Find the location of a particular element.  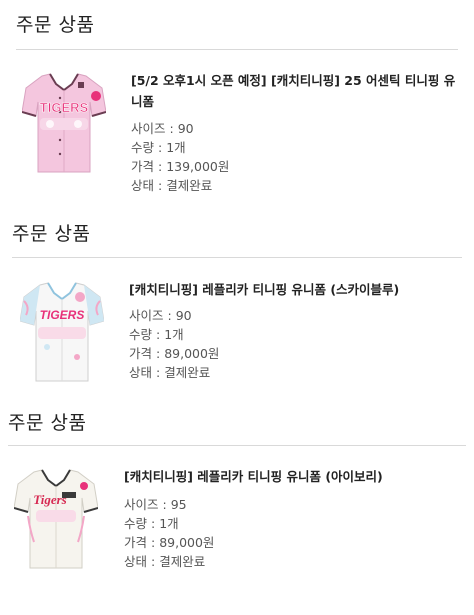

size-row: 사이즈 : 95 is located at coordinates (155, 504).